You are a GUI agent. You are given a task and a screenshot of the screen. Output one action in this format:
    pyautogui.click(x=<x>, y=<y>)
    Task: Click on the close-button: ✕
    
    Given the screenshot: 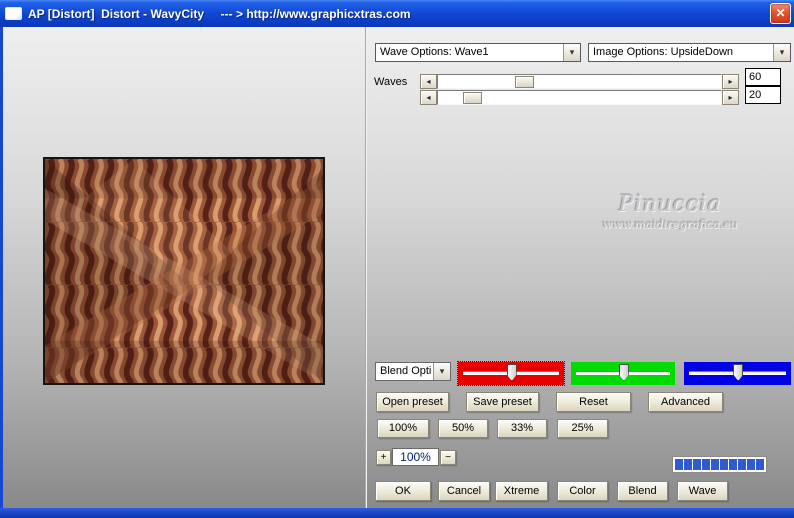 What is the action you would take?
    pyautogui.click(x=780, y=13)
    